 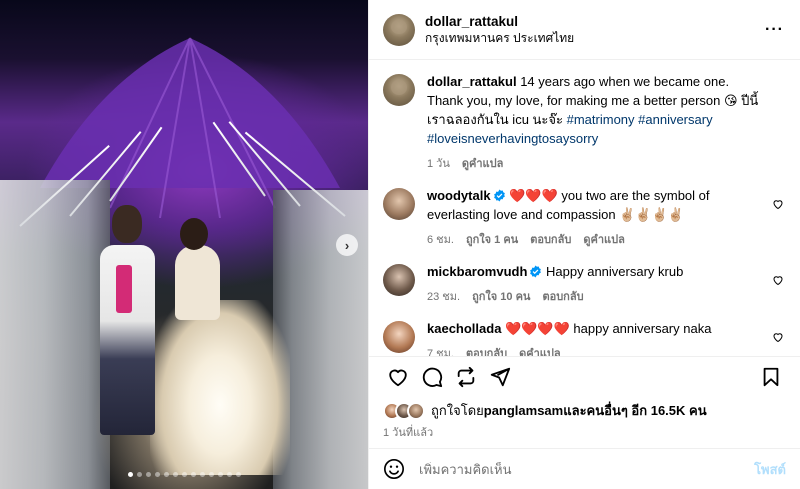 I want to click on comment-button, so click(x=432, y=377).